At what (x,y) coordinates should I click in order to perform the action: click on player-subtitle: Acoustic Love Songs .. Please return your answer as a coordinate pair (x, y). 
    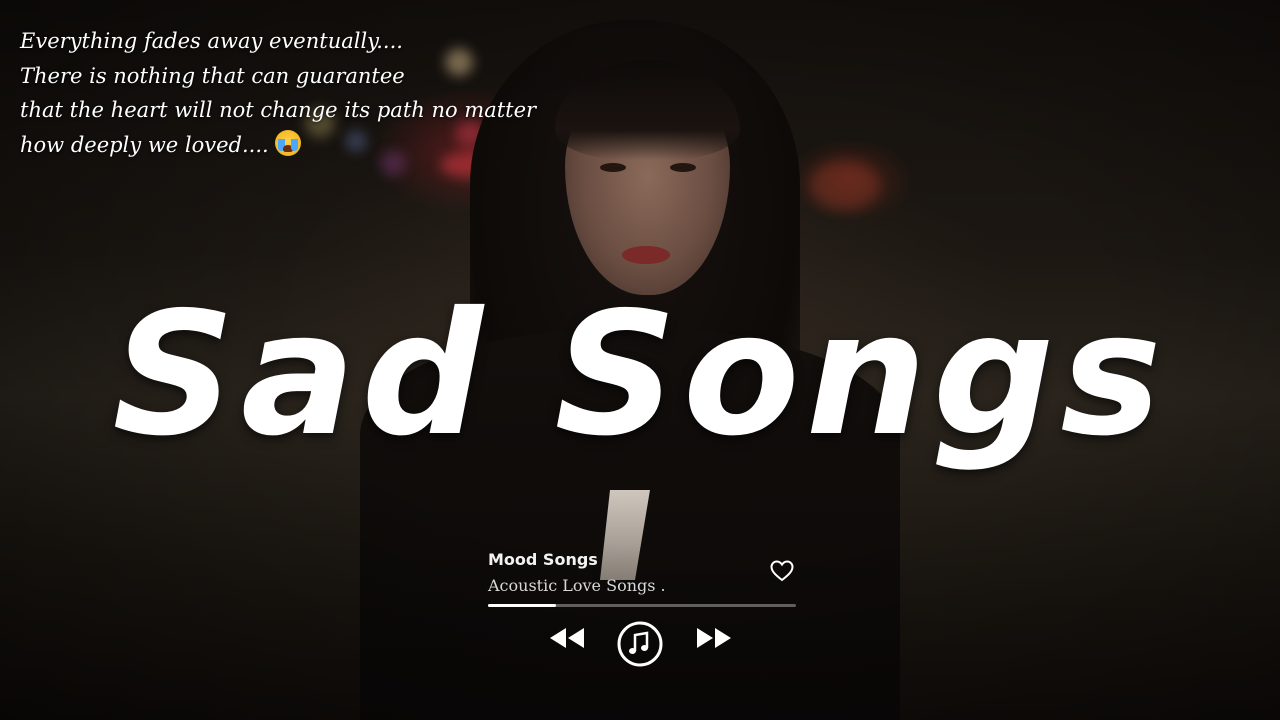
    Looking at the image, I should click on (577, 585).